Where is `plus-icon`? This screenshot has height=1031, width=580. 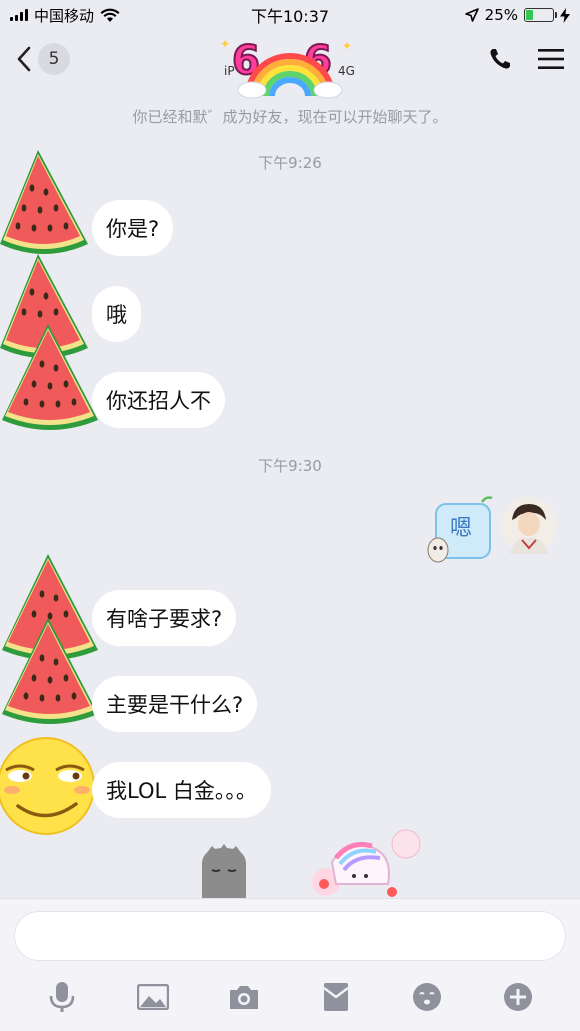
plus-icon is located at coordinates (518, 997).